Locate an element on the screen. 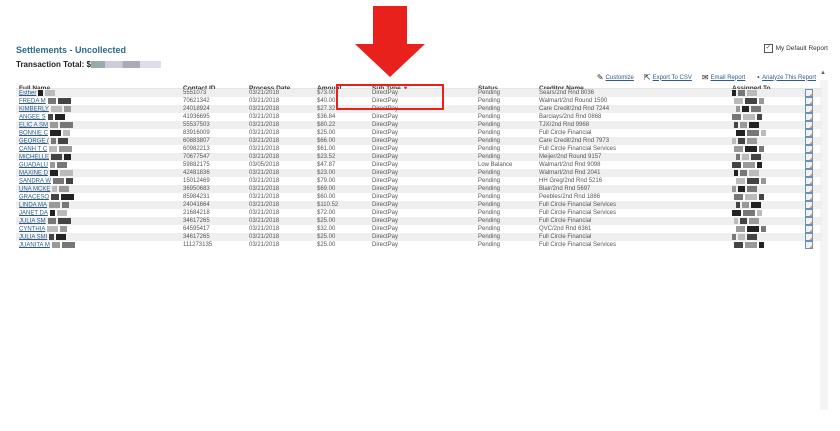  default-report-checkbox: ✓ is located at coordinates (768, 48).